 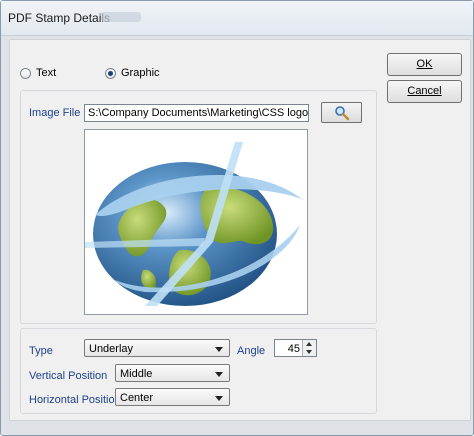 What do you see at coordinates (110, 73) in the screenshot?
I see `radio-graphic-indicator` at bounding box center [110, 73].